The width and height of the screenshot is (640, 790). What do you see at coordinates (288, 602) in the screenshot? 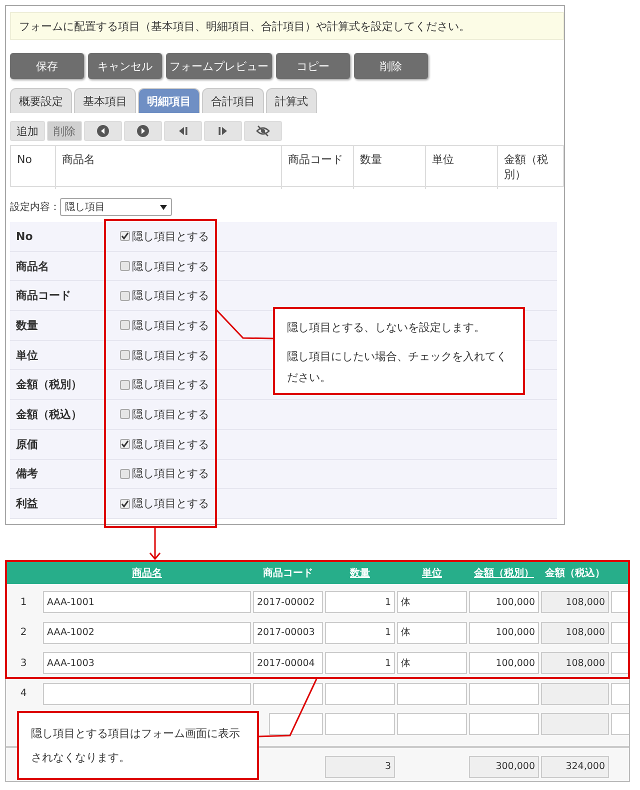
I see `input-field: 2017-00002` at bounding box center [288, 602].